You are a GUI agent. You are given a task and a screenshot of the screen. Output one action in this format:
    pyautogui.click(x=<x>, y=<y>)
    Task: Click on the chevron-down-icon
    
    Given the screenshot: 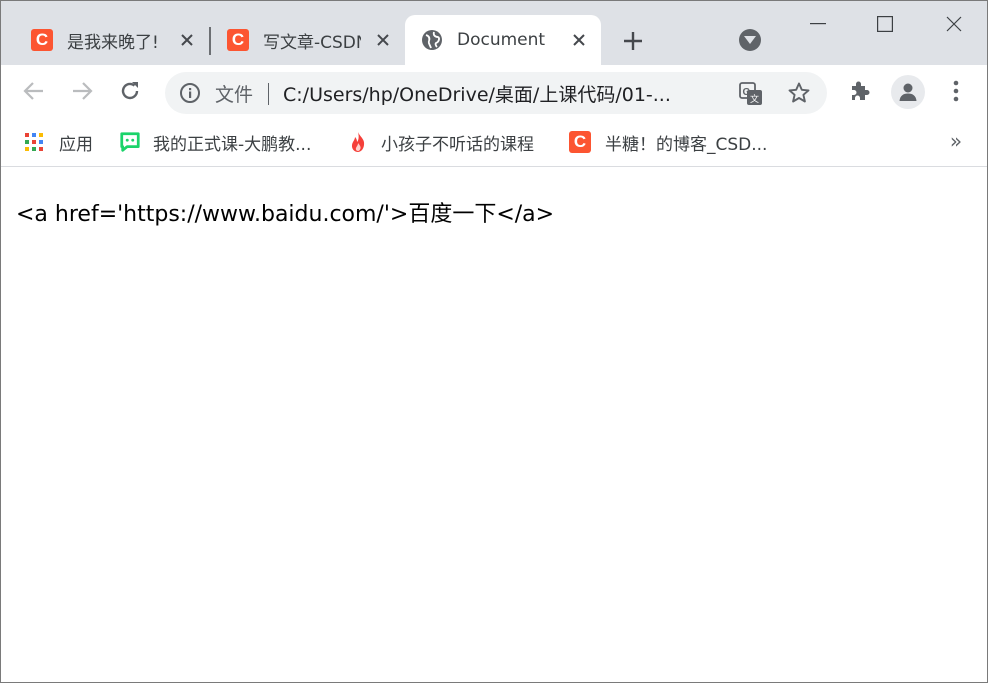 What is the action you would take?
    pyautogui.click(x=750, y=40)
    